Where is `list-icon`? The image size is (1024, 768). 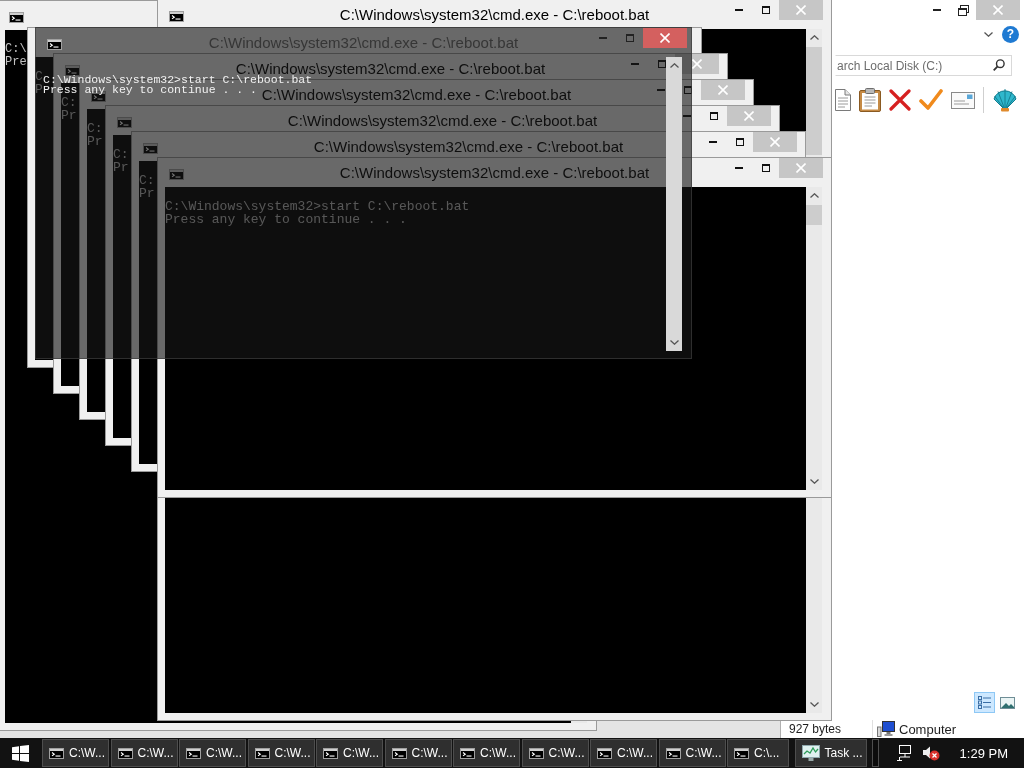
list-icon is located at coordinates (984, 702).